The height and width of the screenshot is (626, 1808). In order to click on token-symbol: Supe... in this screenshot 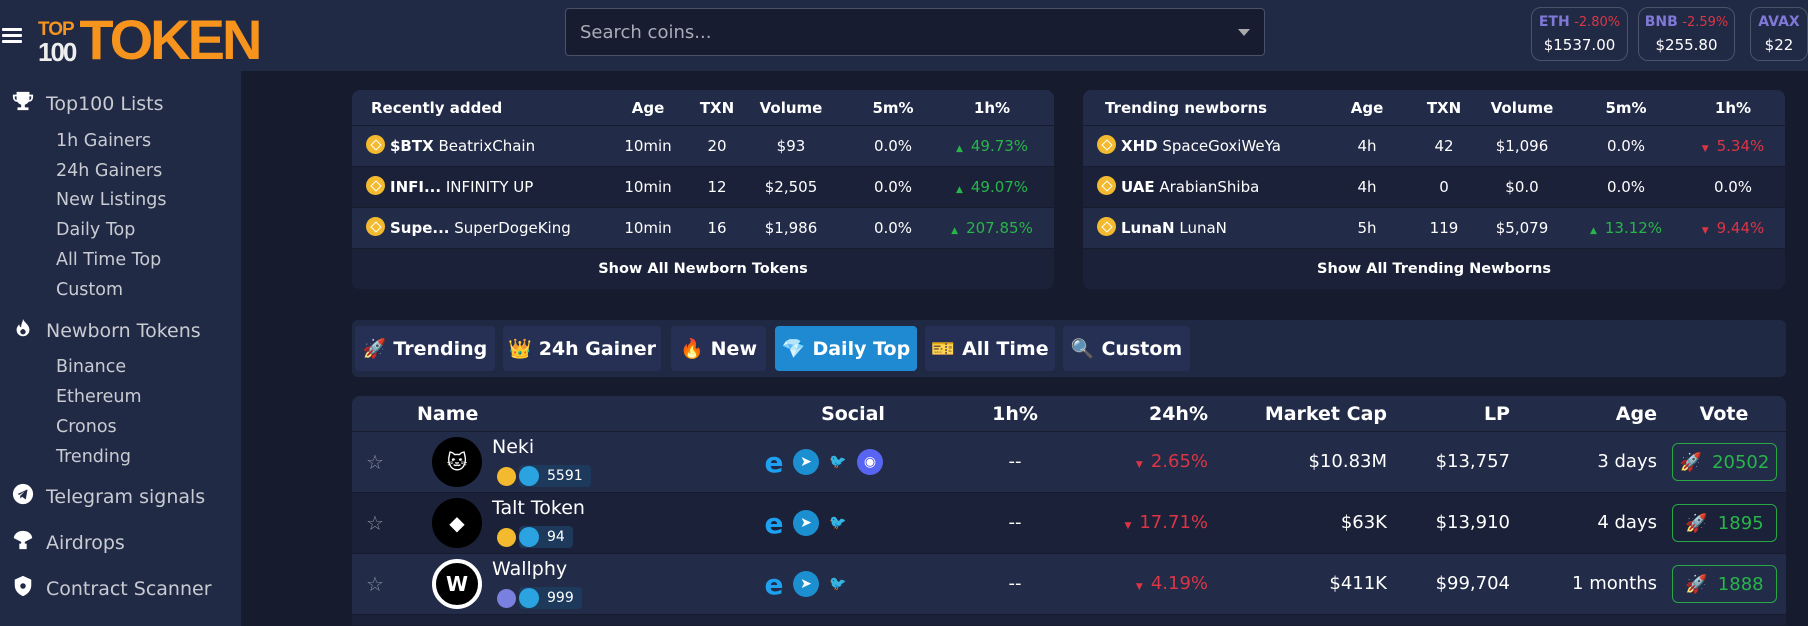, I will do `click(420, 228)`.